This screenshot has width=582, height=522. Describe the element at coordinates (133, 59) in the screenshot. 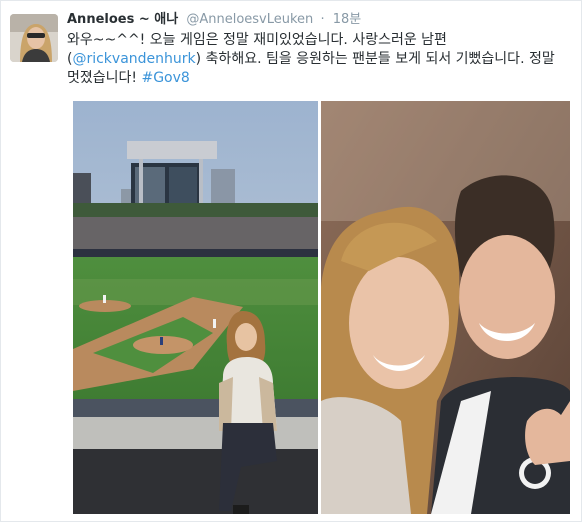

I see `mention-link: @rickvandenhurk` at that location.